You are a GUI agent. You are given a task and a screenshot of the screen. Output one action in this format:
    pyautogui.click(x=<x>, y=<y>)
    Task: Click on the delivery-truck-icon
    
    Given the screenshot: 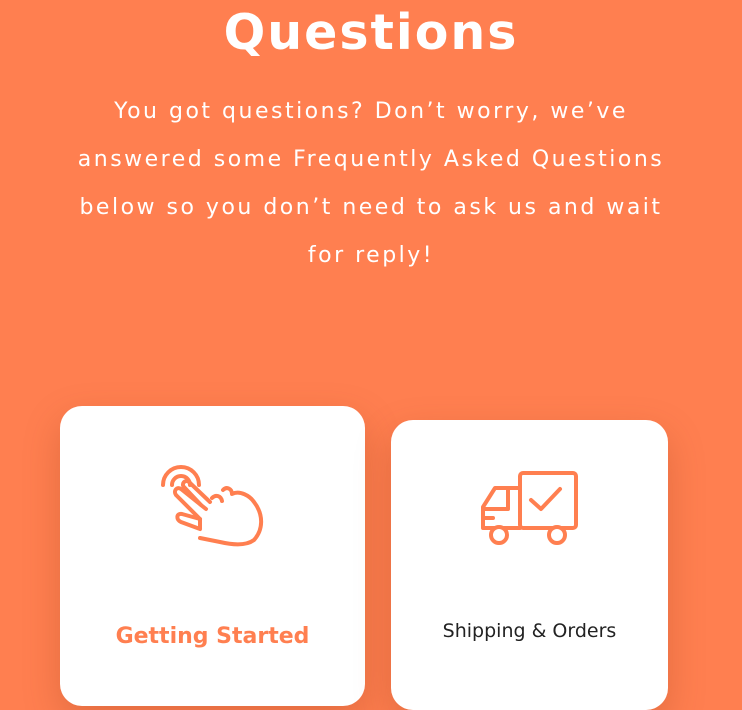 What is the action you would take?
    pyautogui.click(x=529, y=508)
    